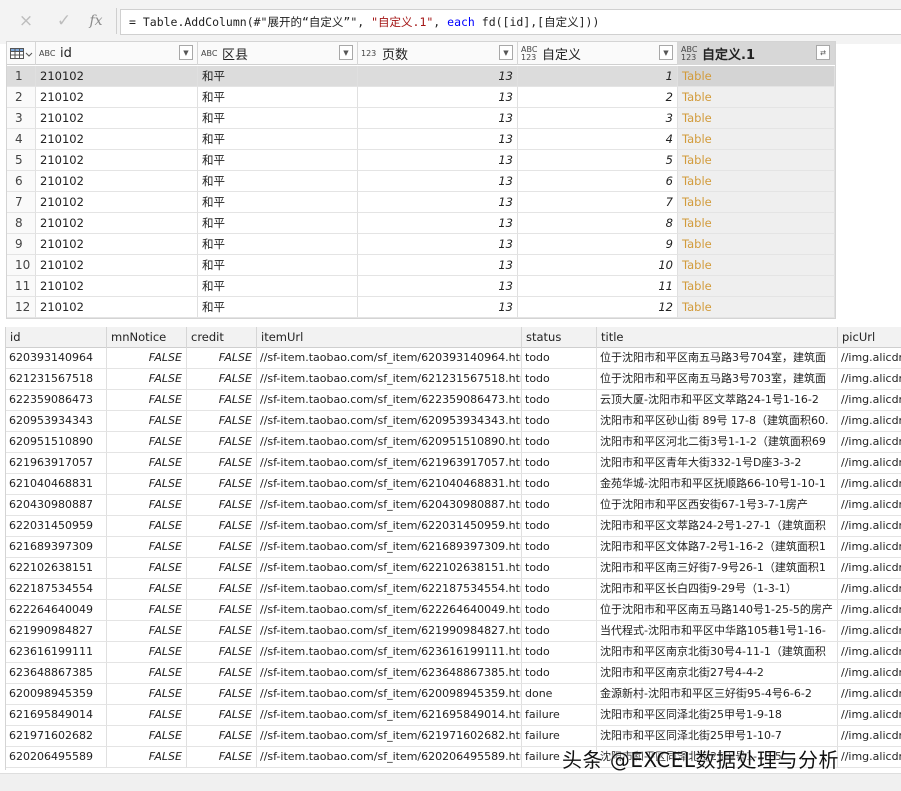 The width and height of the screenshot is (901, 791). What do you see at coordinates (717, 715) in the screenshot?
I see `expanded-table-cell: 沈阳市和平区同泽北街25甲号1-9-18` at bounding box center [717, 715].